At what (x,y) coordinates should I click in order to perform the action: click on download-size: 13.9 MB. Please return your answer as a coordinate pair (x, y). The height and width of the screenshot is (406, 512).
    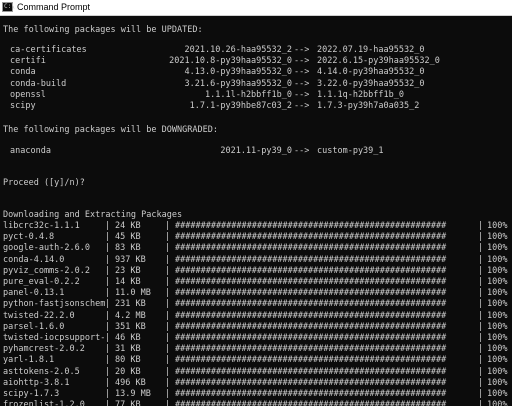
    Looking at the image, I should click on (133, 394).